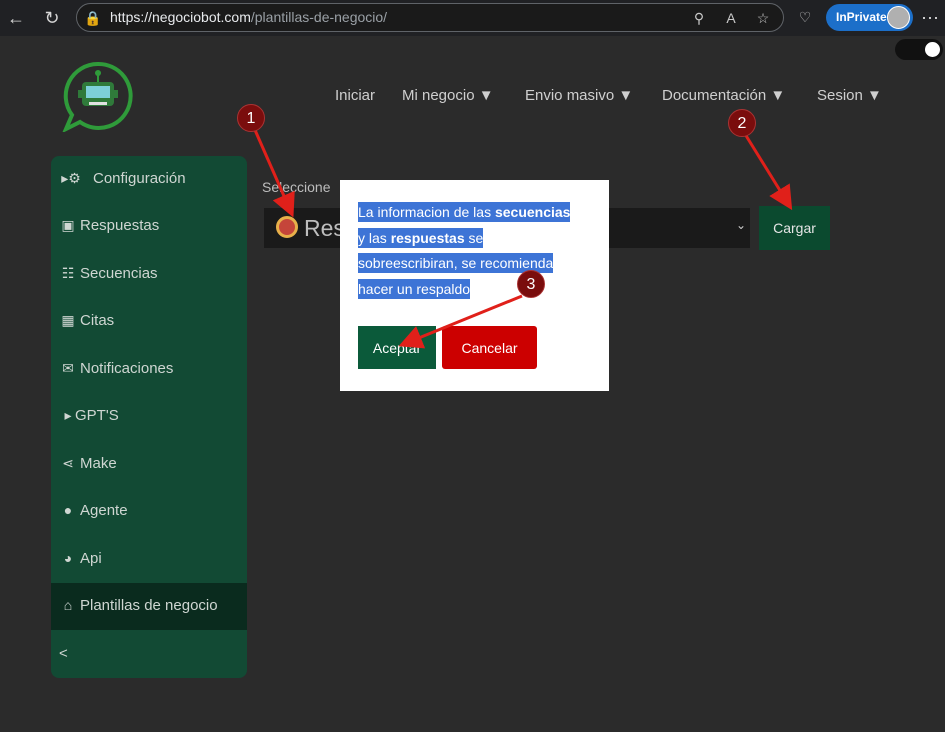 The height and width of the screenshot is (732, 945). What do you see at coordinates (149, 559) in the screenshot?
I see `sidebar-item-api: ◕ Api` at bounding box center [149, 559].